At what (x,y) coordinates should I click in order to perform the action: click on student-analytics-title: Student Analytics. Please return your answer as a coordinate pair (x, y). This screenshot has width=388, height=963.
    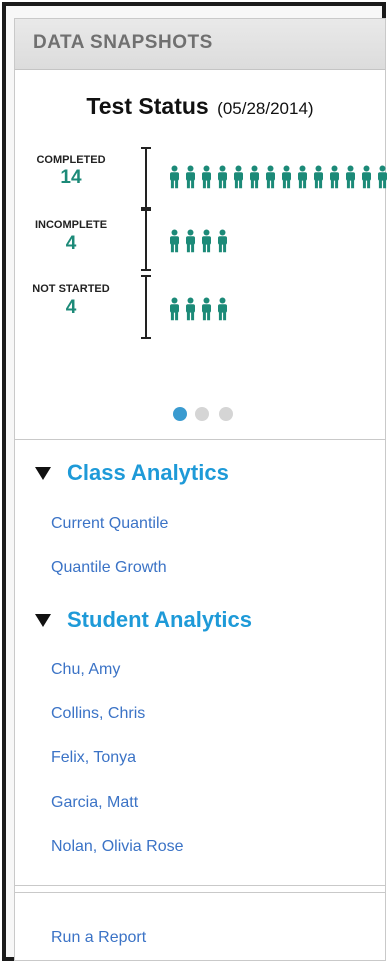
    Looking at the image, I should click on (159, 620).